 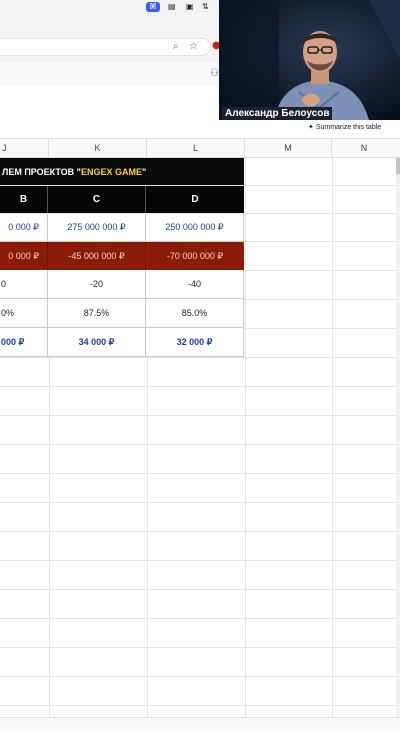 What do you see at coordinates (196, 148) in the screenshot?
I see `column-header-l: L` at bounding box center [196, 148].